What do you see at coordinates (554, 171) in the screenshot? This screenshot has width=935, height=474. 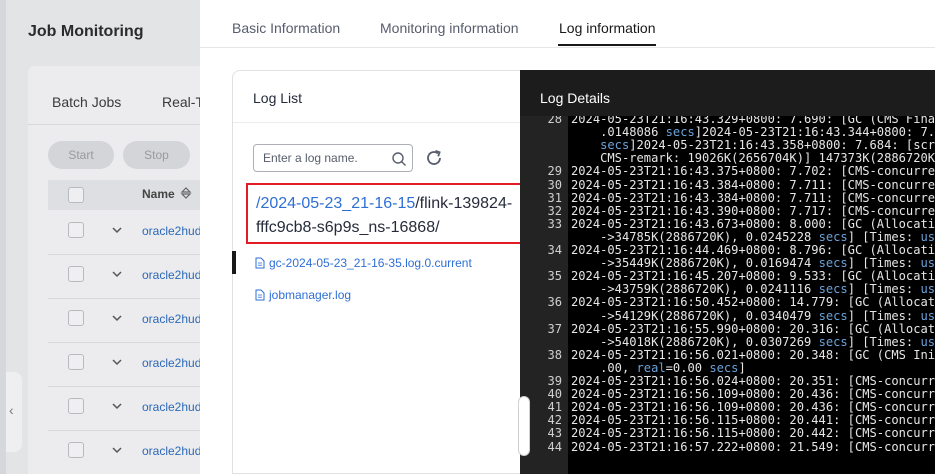 I see `log-line-number: 29` at bounding box center [554, 171].